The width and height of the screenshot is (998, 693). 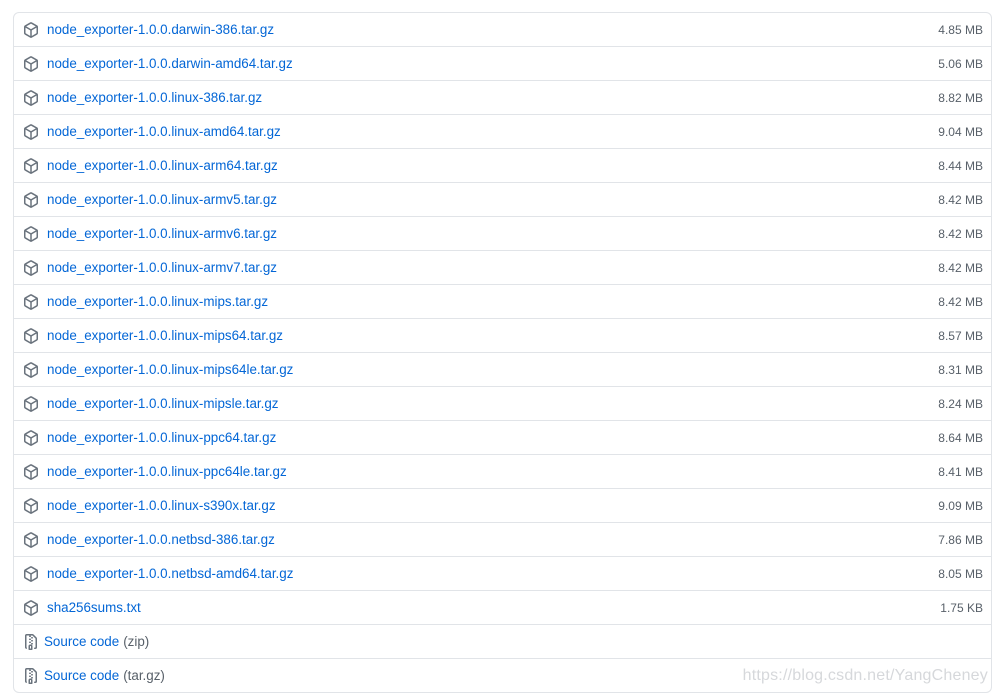 What do you see at coordinates (81, 641) in the screenshot?
I see `source-code-zip-link: Source code` at bounding box center [81, 641].